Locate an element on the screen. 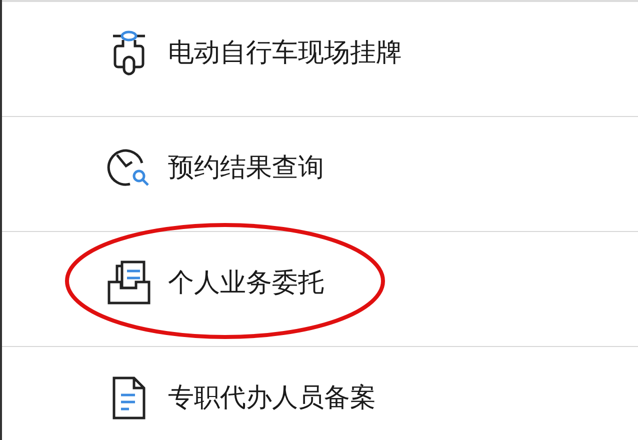 Image resolution: width=638 pixels, height=440 pixels. menu-item-label: 电动自行车现场挂牌 is located at coordinates (285, 53).